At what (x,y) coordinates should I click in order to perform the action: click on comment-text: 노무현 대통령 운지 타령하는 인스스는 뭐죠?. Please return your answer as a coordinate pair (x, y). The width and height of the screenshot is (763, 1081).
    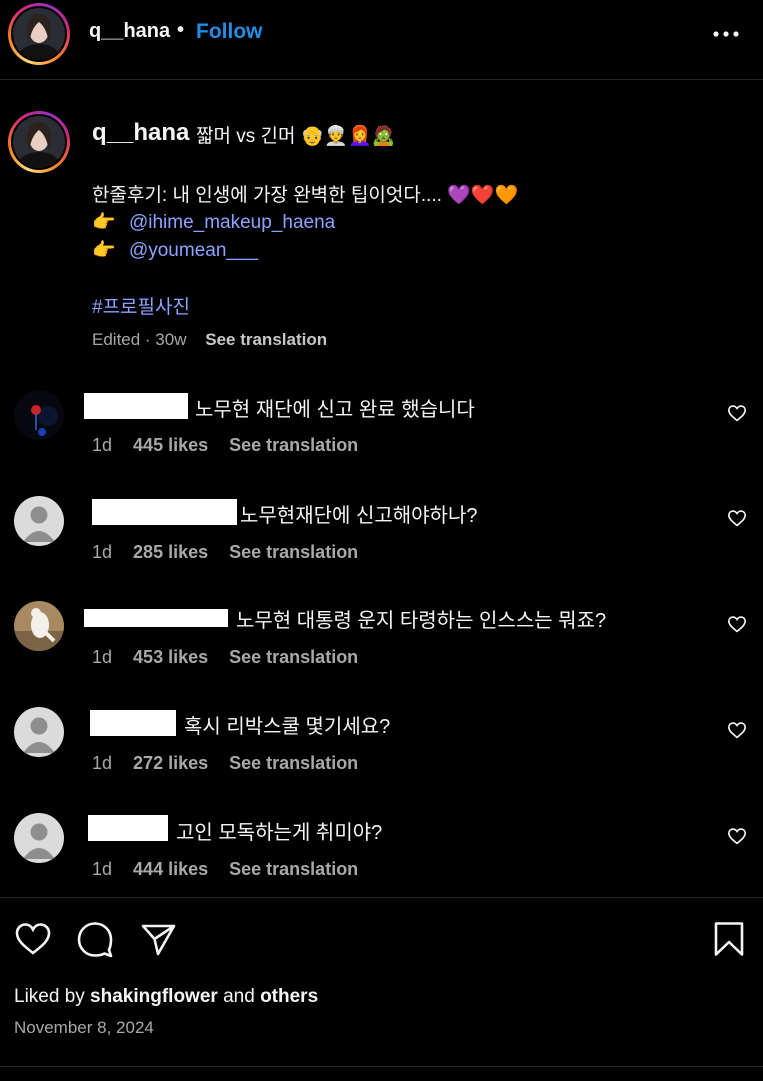
    Looking at the image, I should click on (421, 621).